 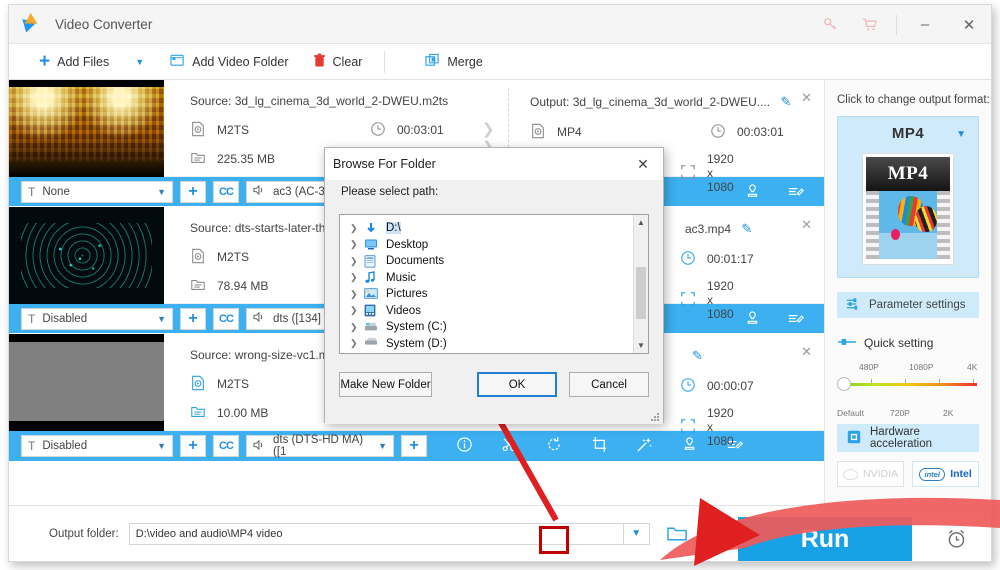 I want to click on dialog-buttons: Make New Folder OK Cancel, so click(x=494, y=384).